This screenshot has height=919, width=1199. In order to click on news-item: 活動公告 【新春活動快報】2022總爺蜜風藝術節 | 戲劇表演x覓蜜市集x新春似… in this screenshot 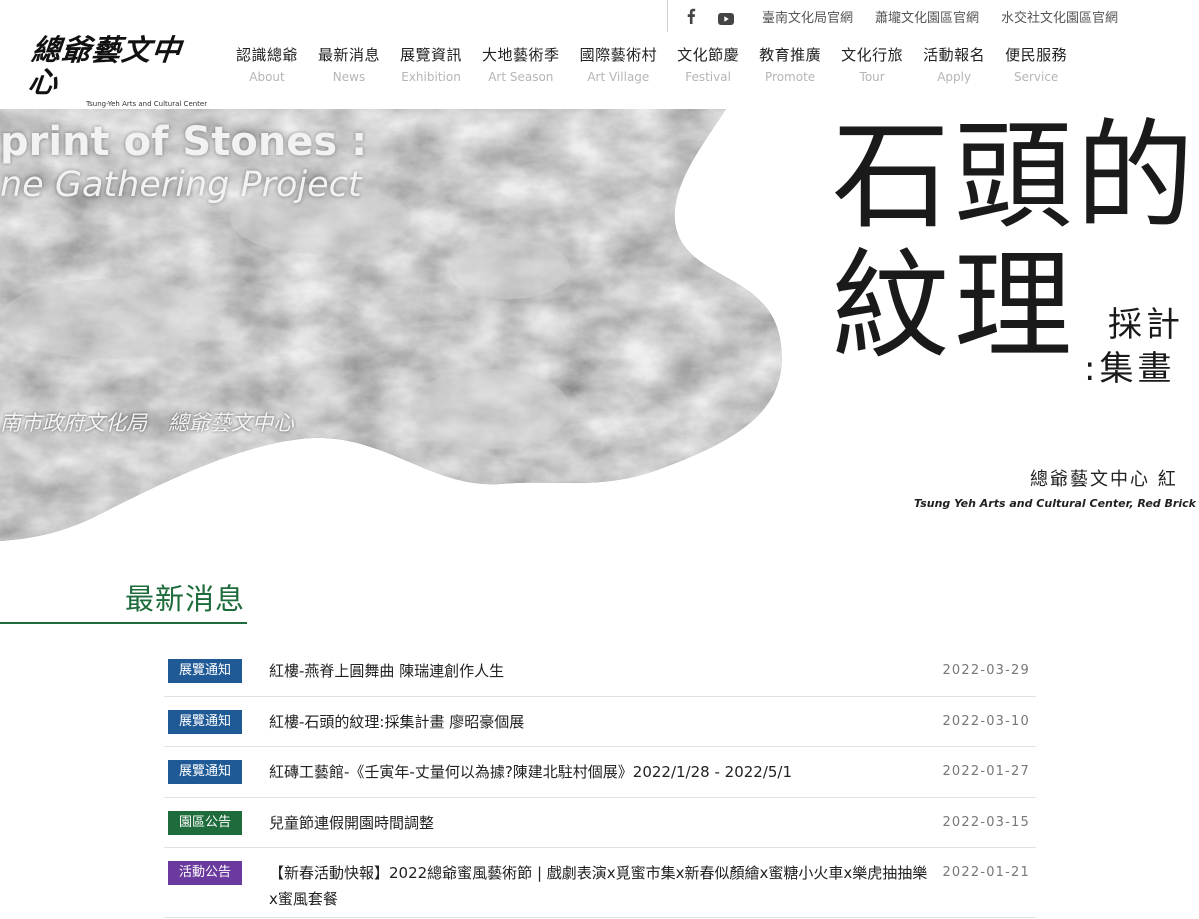, I will do `click(600, 883)`.